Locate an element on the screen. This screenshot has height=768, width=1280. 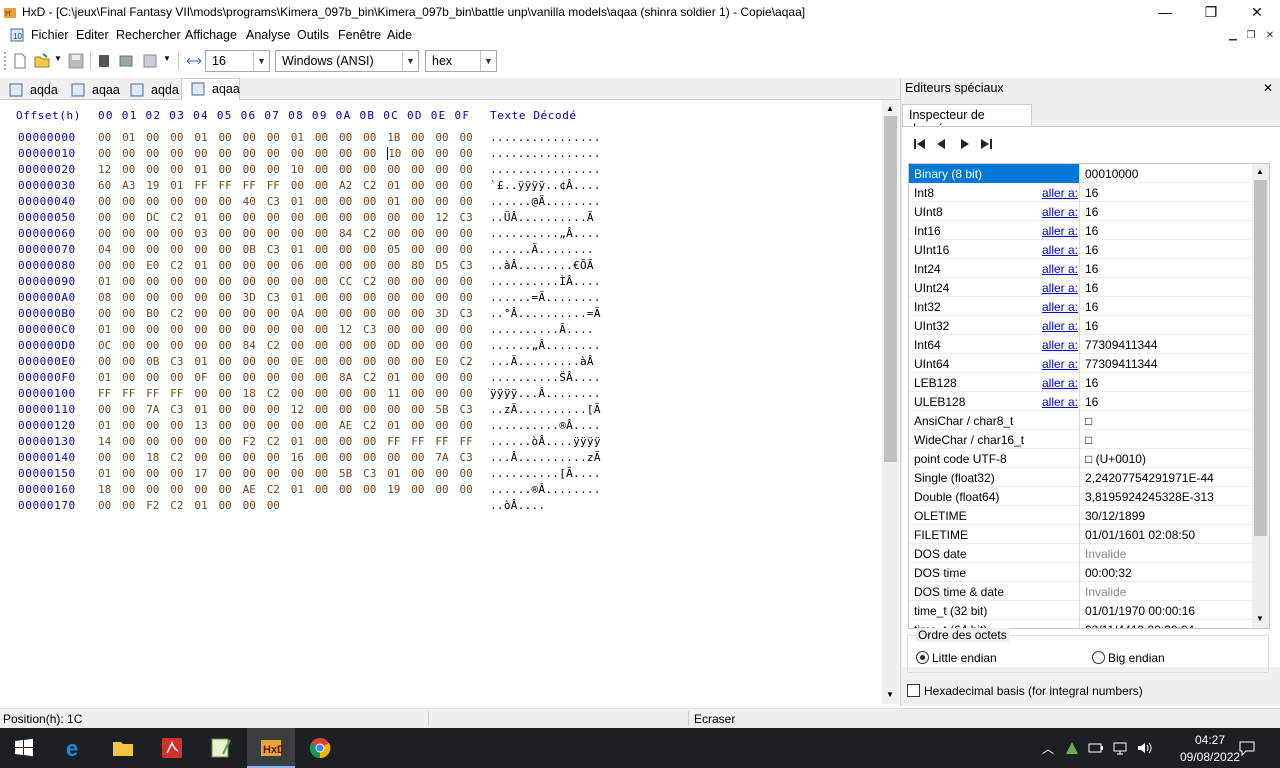
menu-fichier: Fichier is located at coordinates (50, 35).